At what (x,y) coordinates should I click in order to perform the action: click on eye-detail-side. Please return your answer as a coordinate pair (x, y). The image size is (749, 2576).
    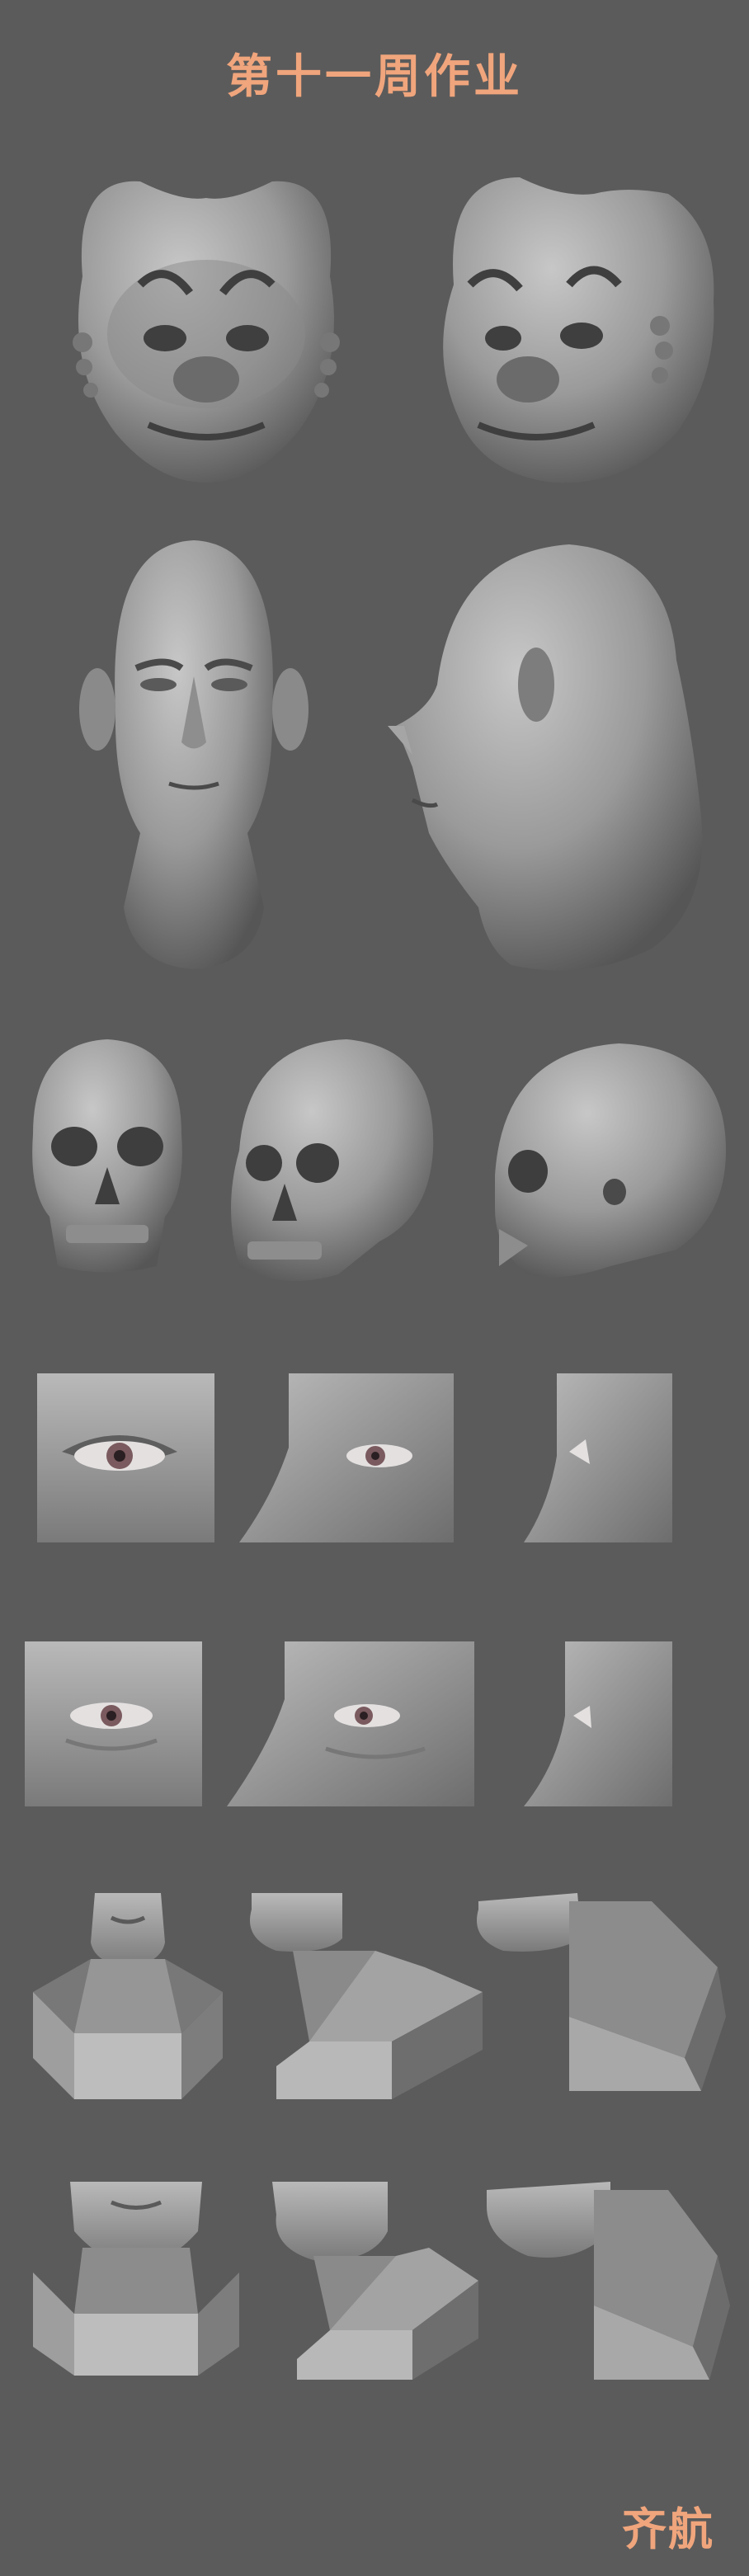
    Looking at the image, I should click on (598, 1723).